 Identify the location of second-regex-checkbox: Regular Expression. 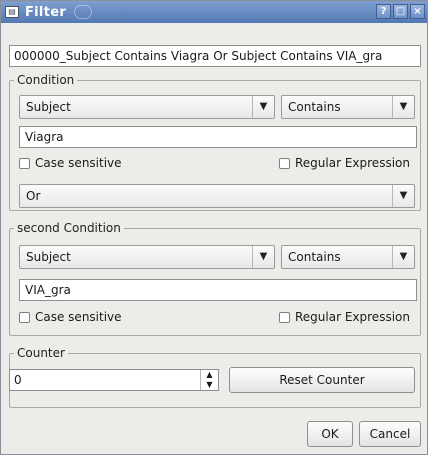
(344, 317).